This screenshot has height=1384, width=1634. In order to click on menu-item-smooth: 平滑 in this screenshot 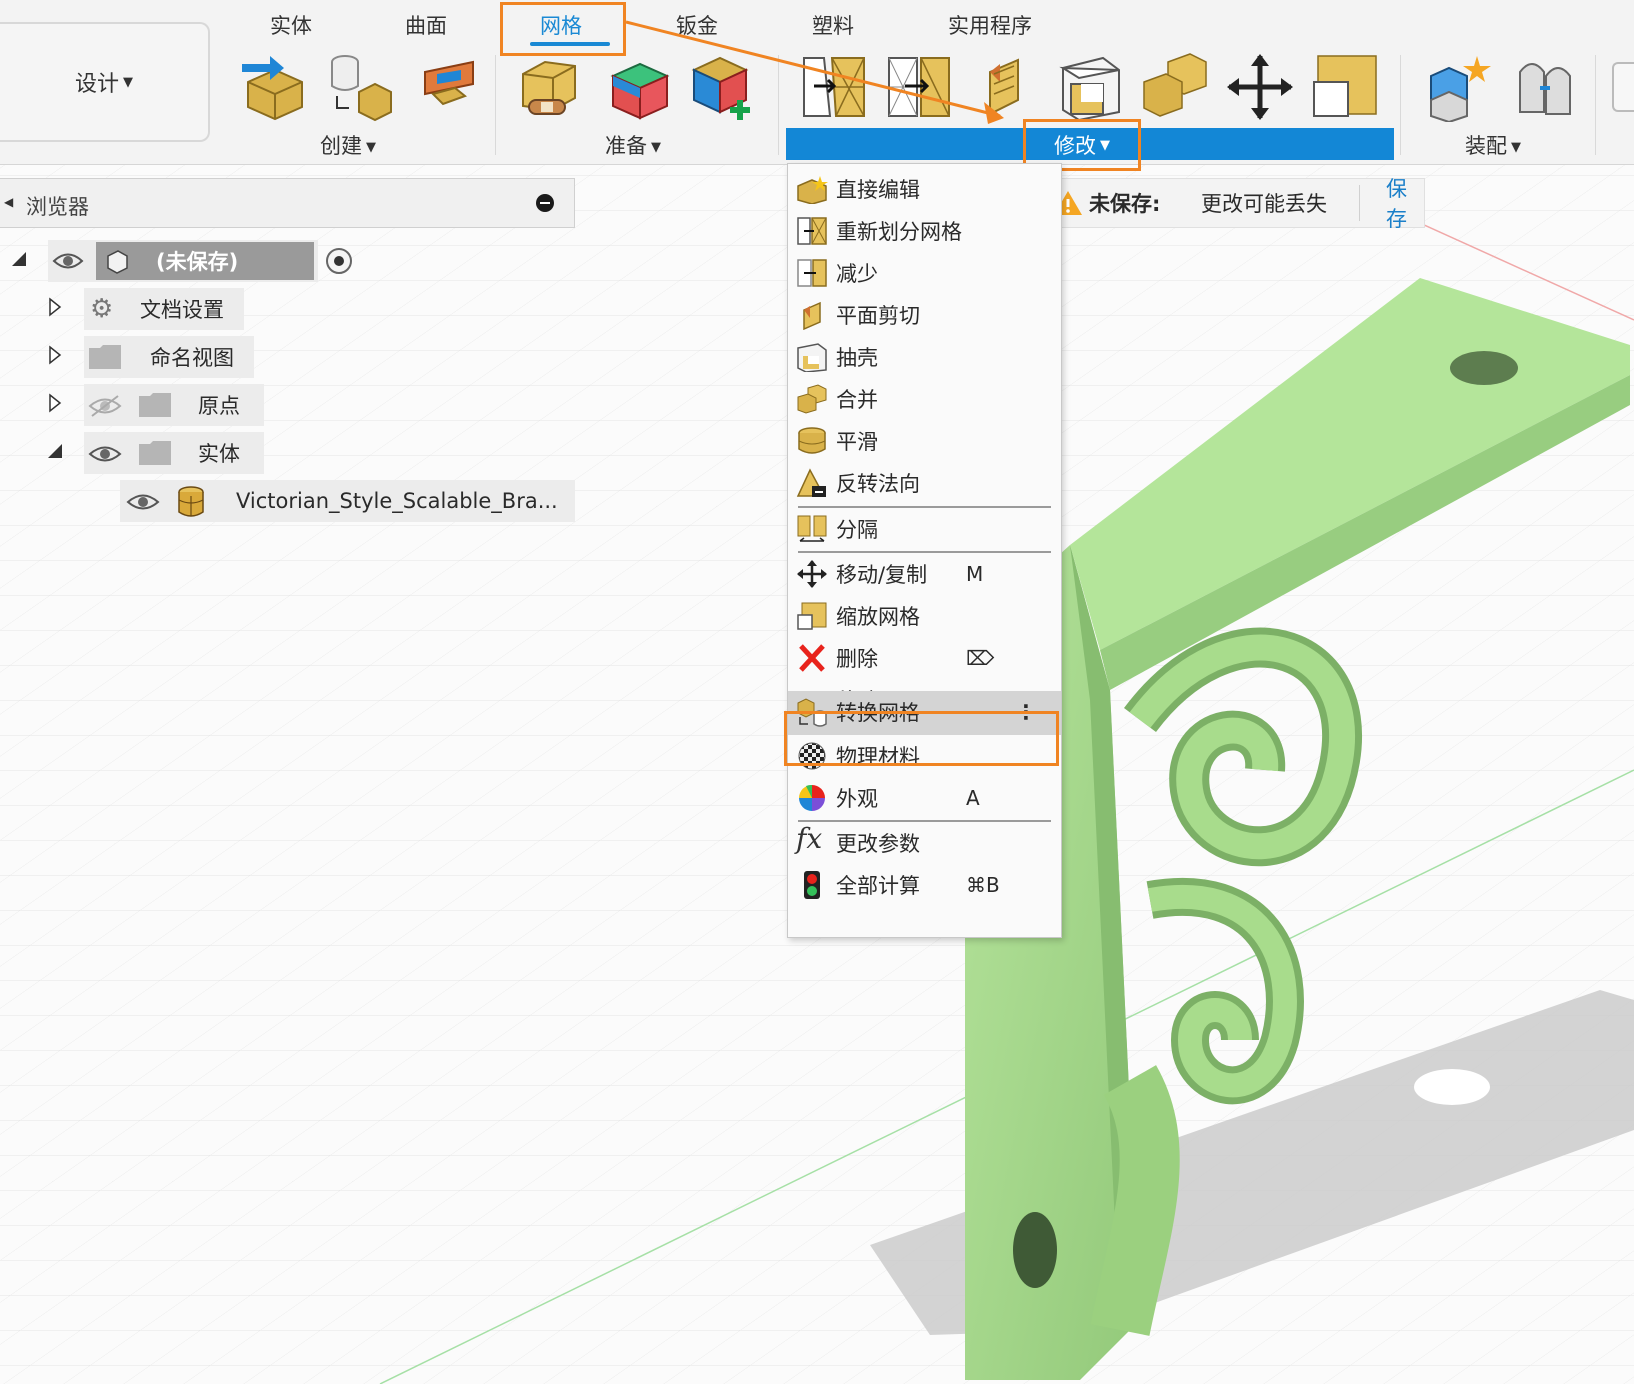, I will do `click(924, 441)`.